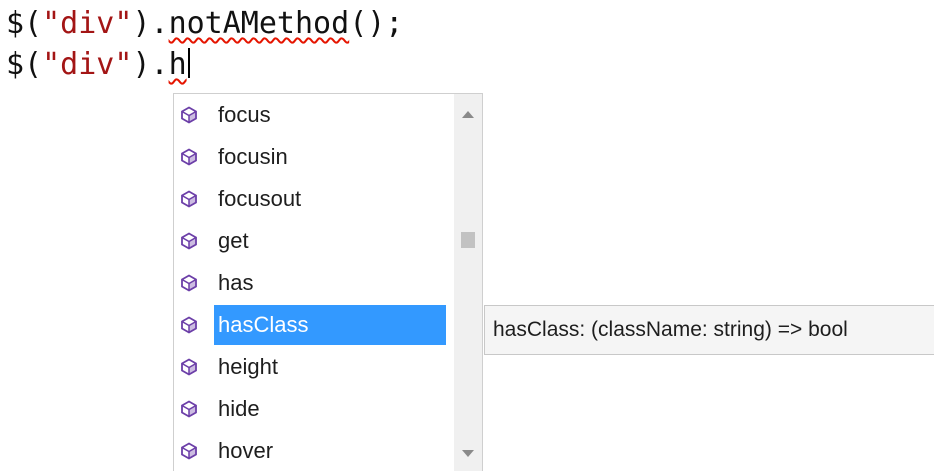 The height and width of the screenshot is (471, 934). What do you see at coordinates (177, 64) in the screenshot?
I see `code-token-typed: h` at bounding box center [177, 64].